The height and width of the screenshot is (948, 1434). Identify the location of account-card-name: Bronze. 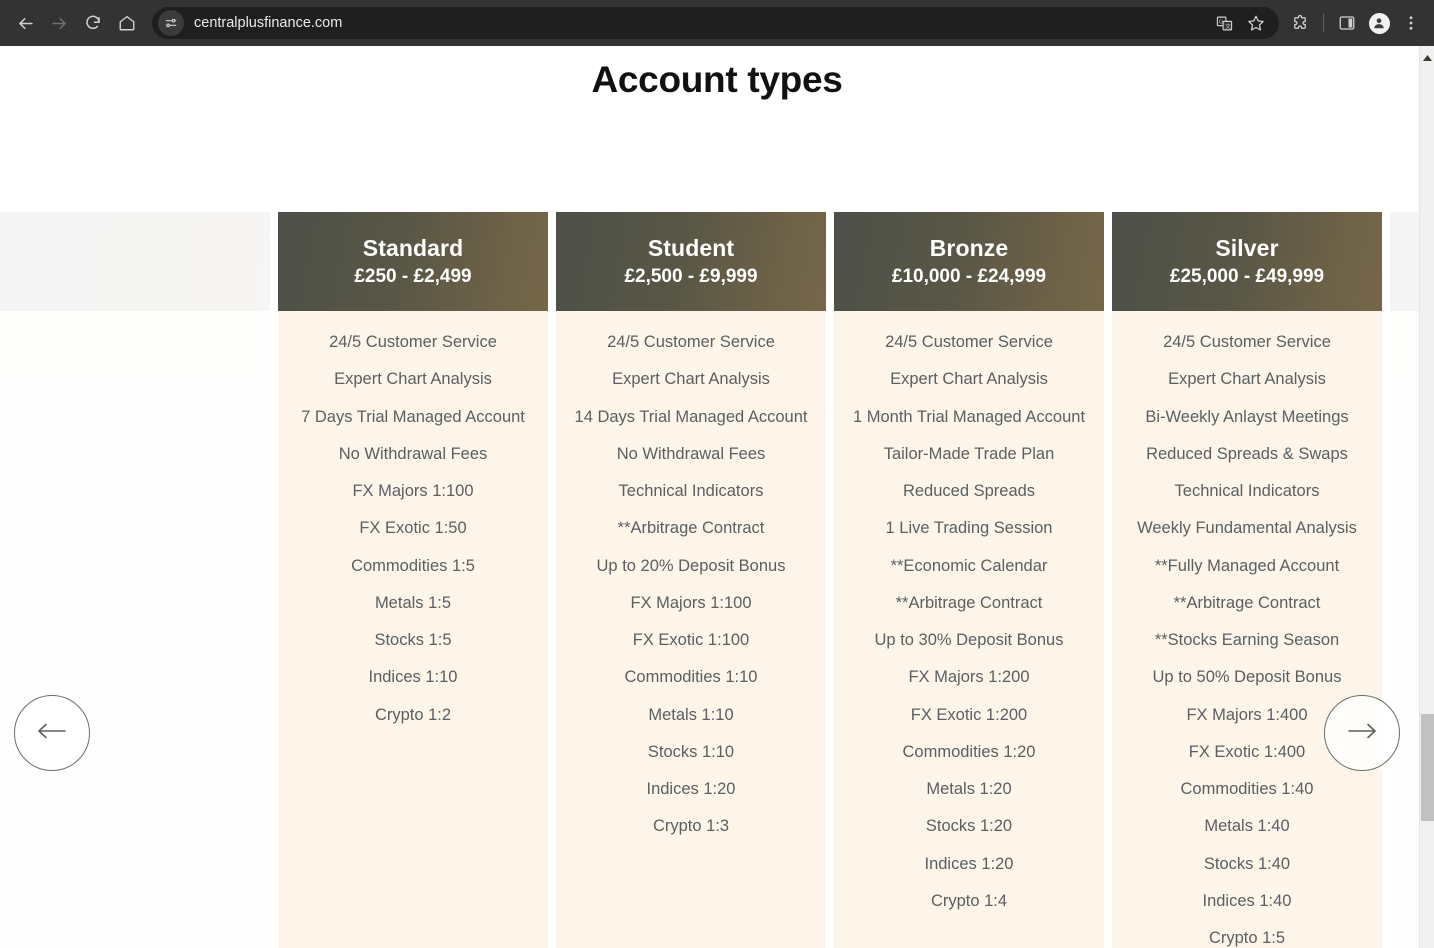
(969, 247).